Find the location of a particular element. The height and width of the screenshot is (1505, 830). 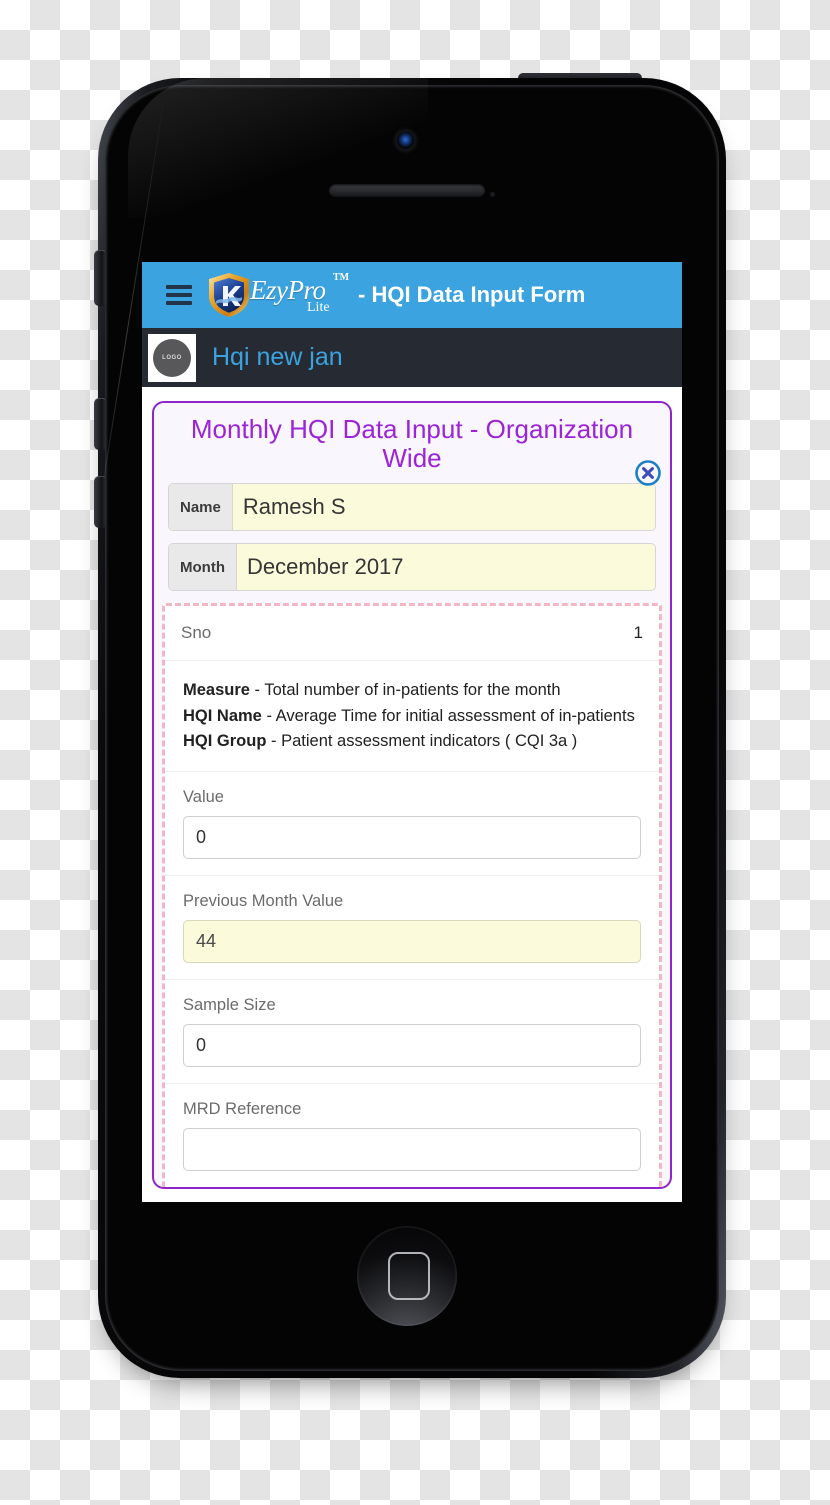

sno-value: 1 is located at coordinates (638, 633).